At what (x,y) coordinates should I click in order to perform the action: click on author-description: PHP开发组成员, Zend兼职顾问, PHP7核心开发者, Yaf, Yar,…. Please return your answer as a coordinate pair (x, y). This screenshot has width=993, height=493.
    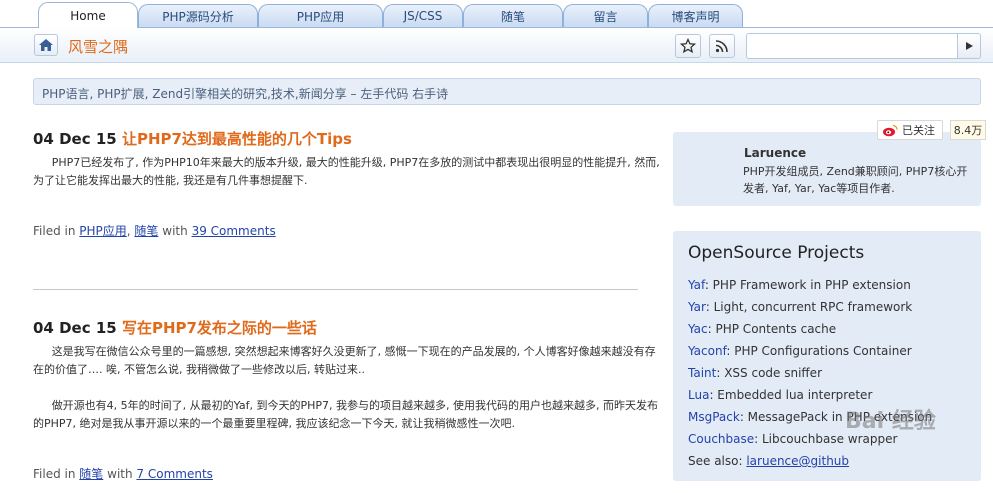
    Looking at the image, I should click on (855, 180).